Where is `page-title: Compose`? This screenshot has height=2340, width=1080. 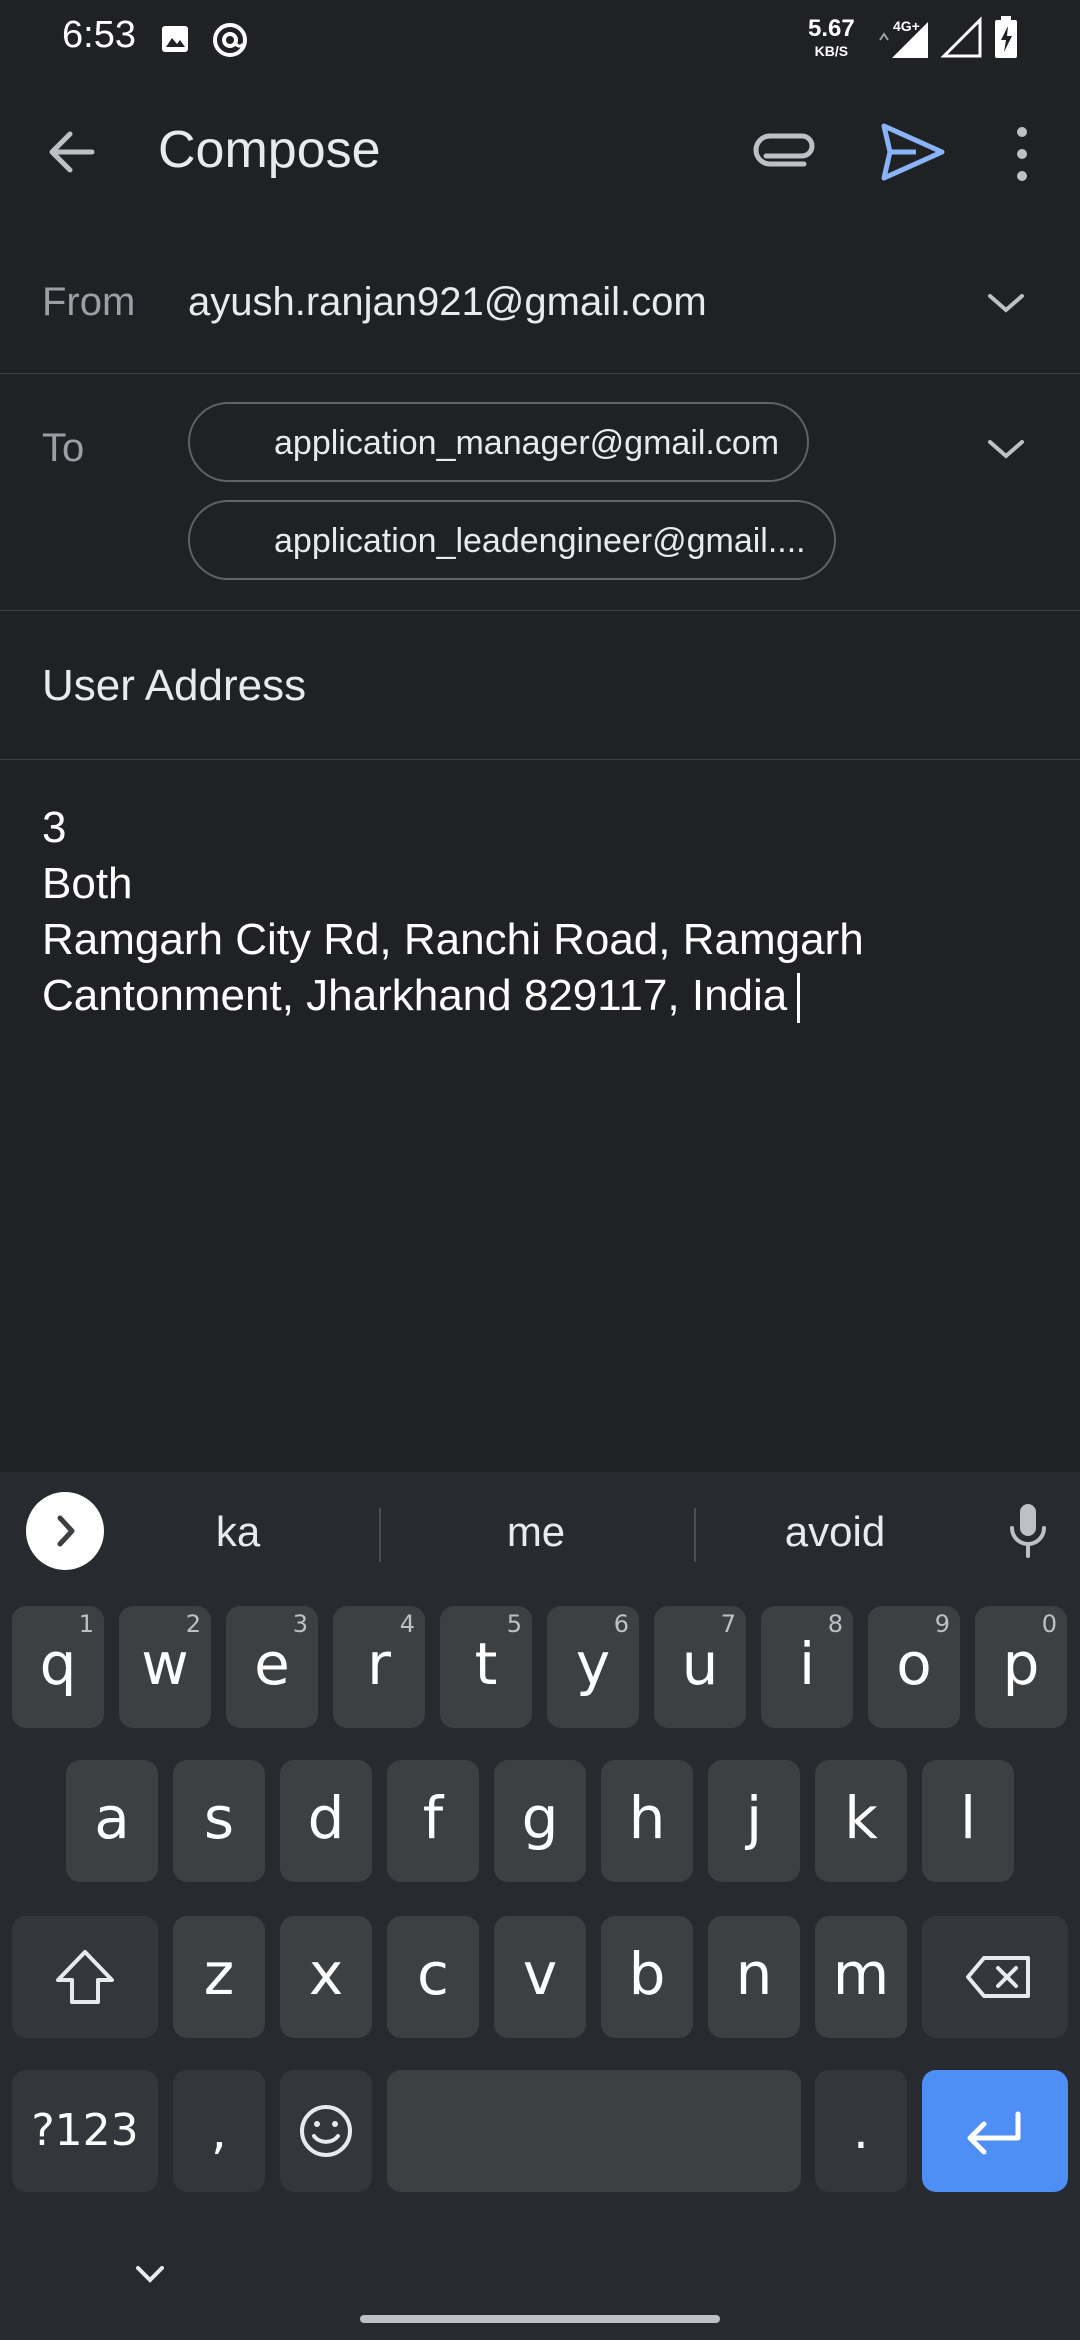
page-title: Compose is located at coordinates (269, 150).